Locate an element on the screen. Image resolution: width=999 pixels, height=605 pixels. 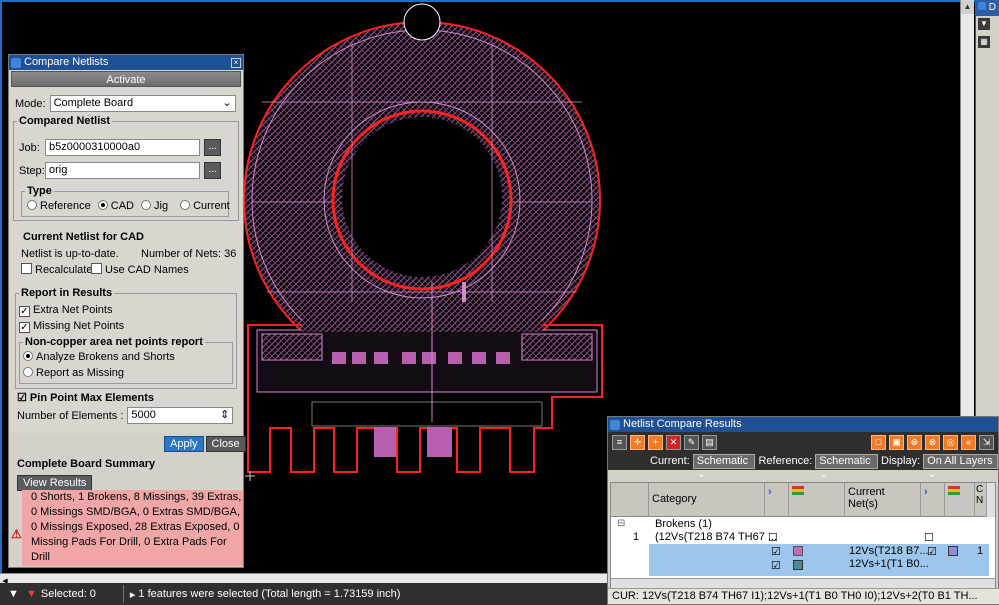
compared-netlist-title: Compared Netlist is located at coordinates (65, 121).